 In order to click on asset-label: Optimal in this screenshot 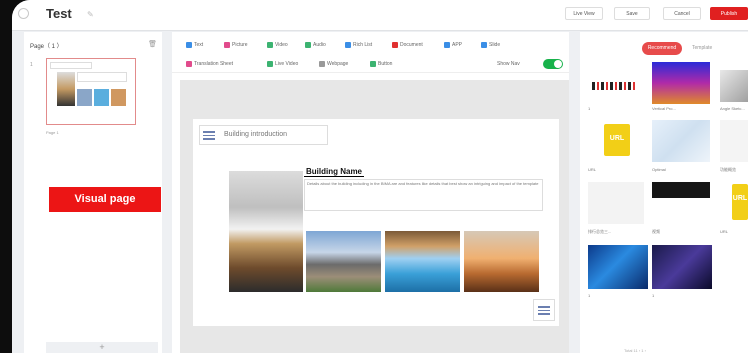, I will do `click(659, 169)`.